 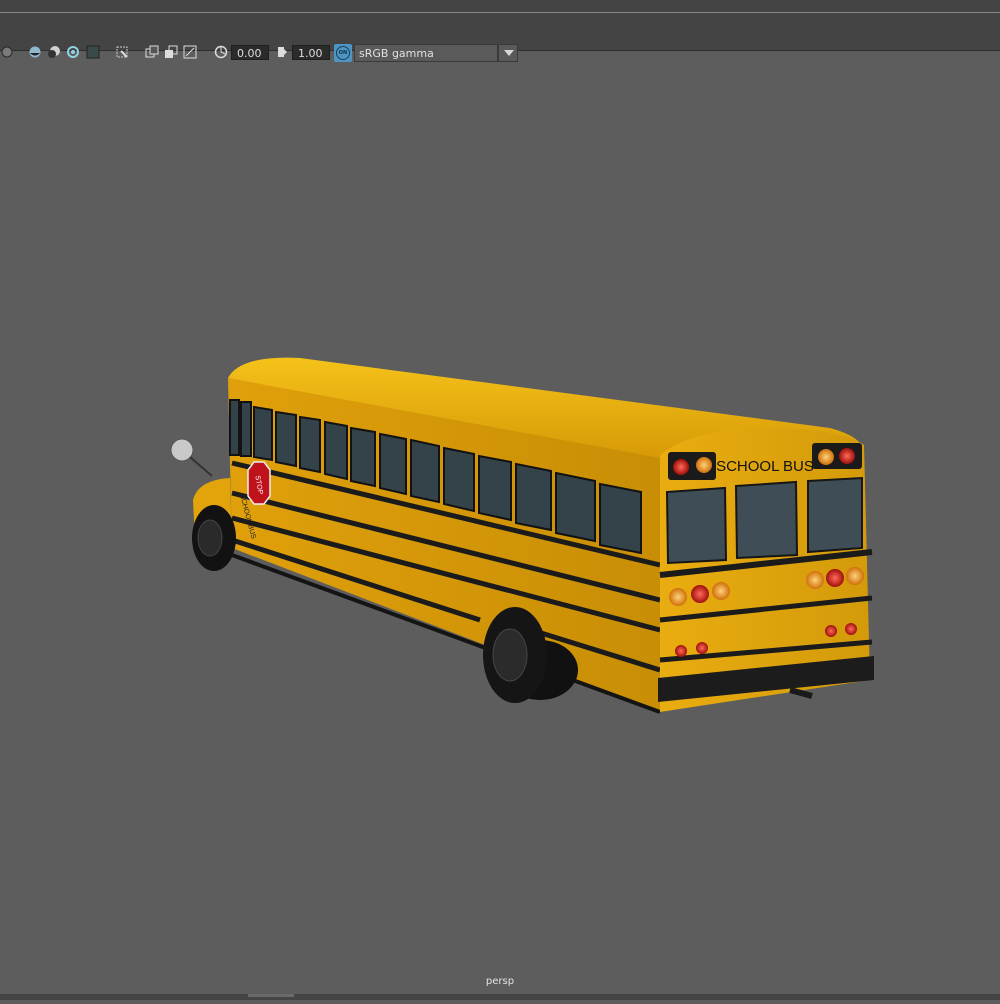 What do you see at coordinates (500, 997) in the screenshot?
I see `bottom-strip` at bounding box center [500, 997].